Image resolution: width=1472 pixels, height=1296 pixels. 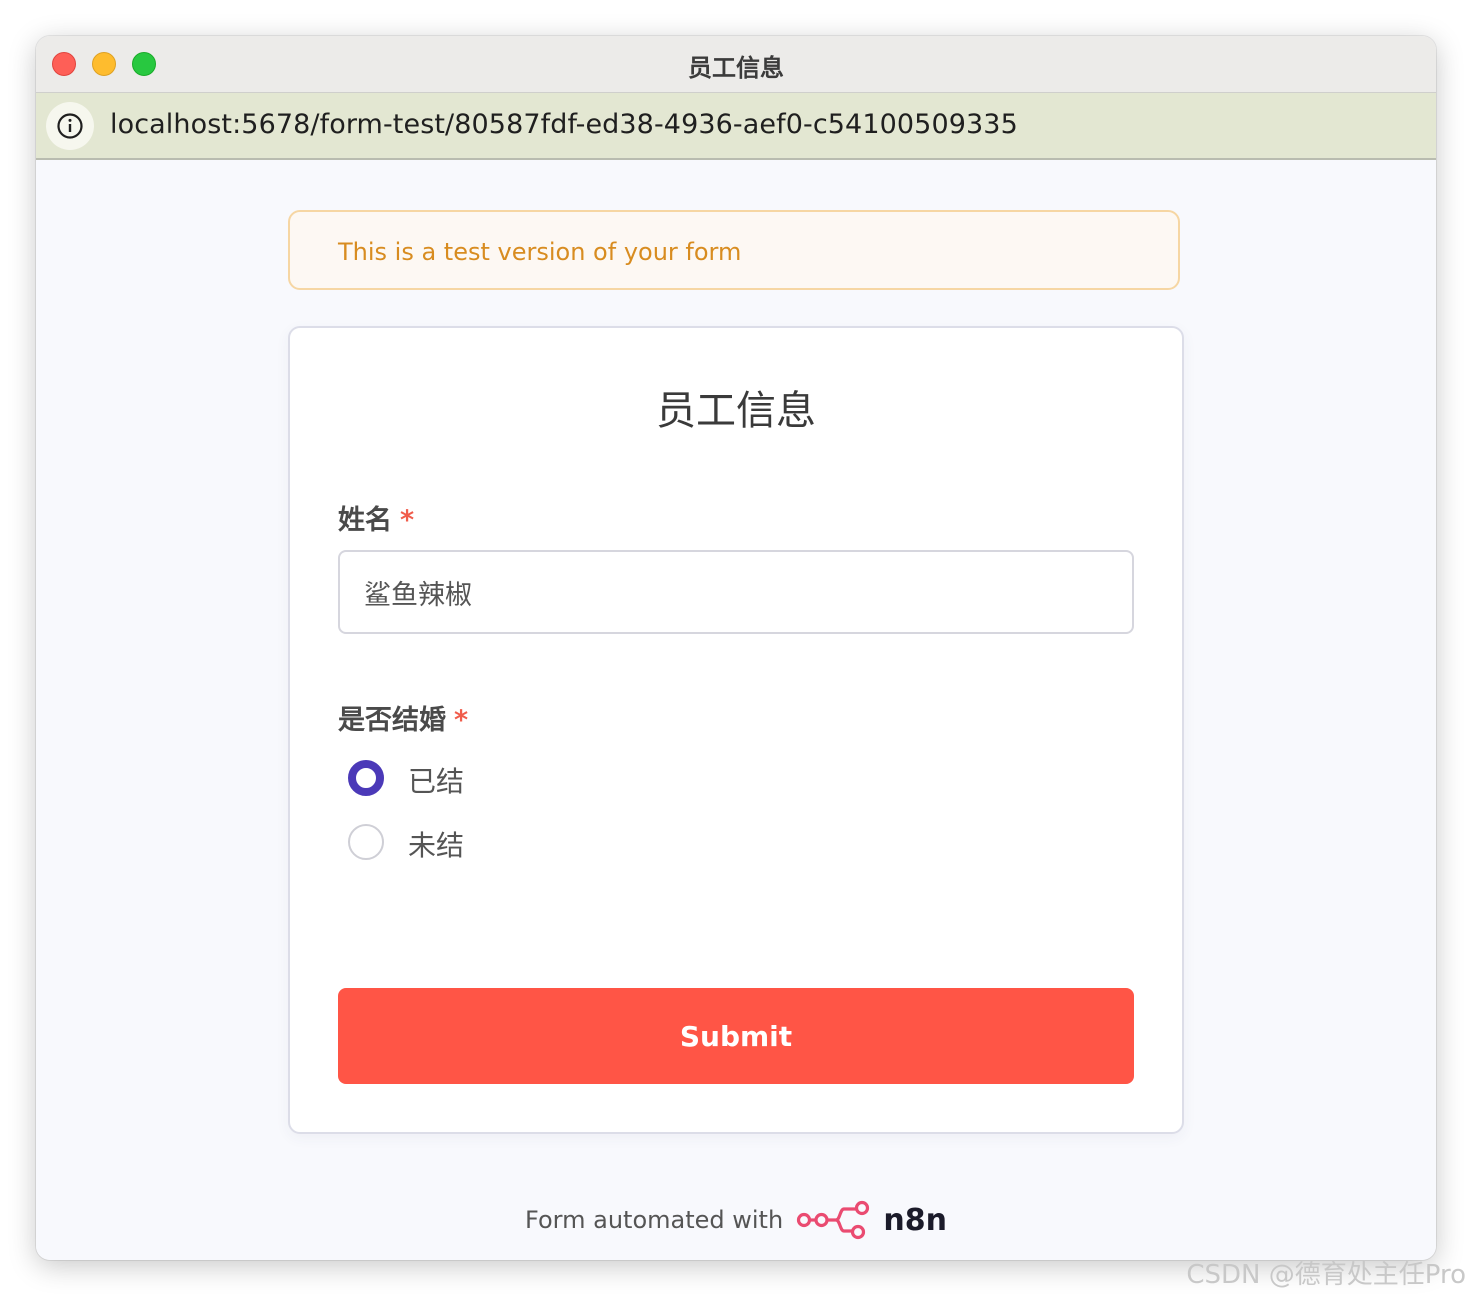 I want to click on site-info-button, so click(x=70, y=126).